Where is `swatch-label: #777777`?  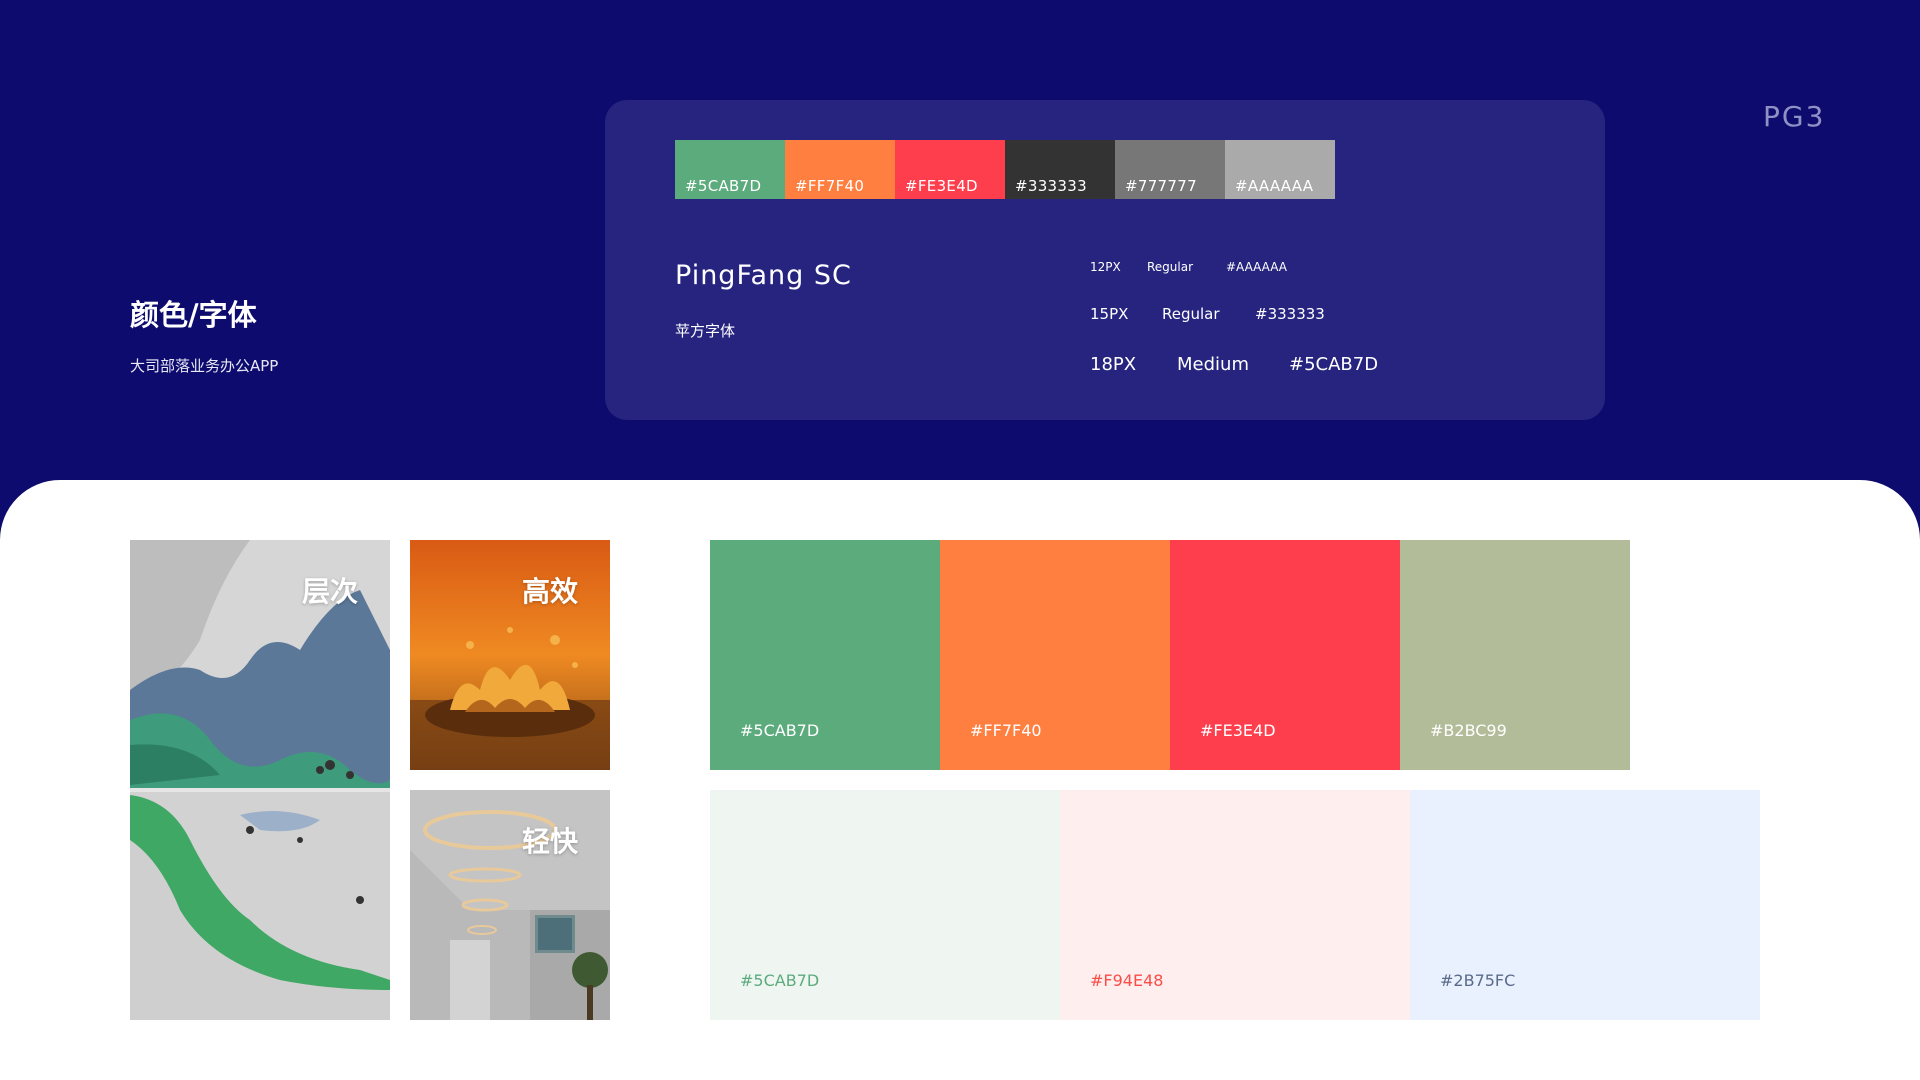 swatch-label: #777777 is located at coordinates (1161, 186).